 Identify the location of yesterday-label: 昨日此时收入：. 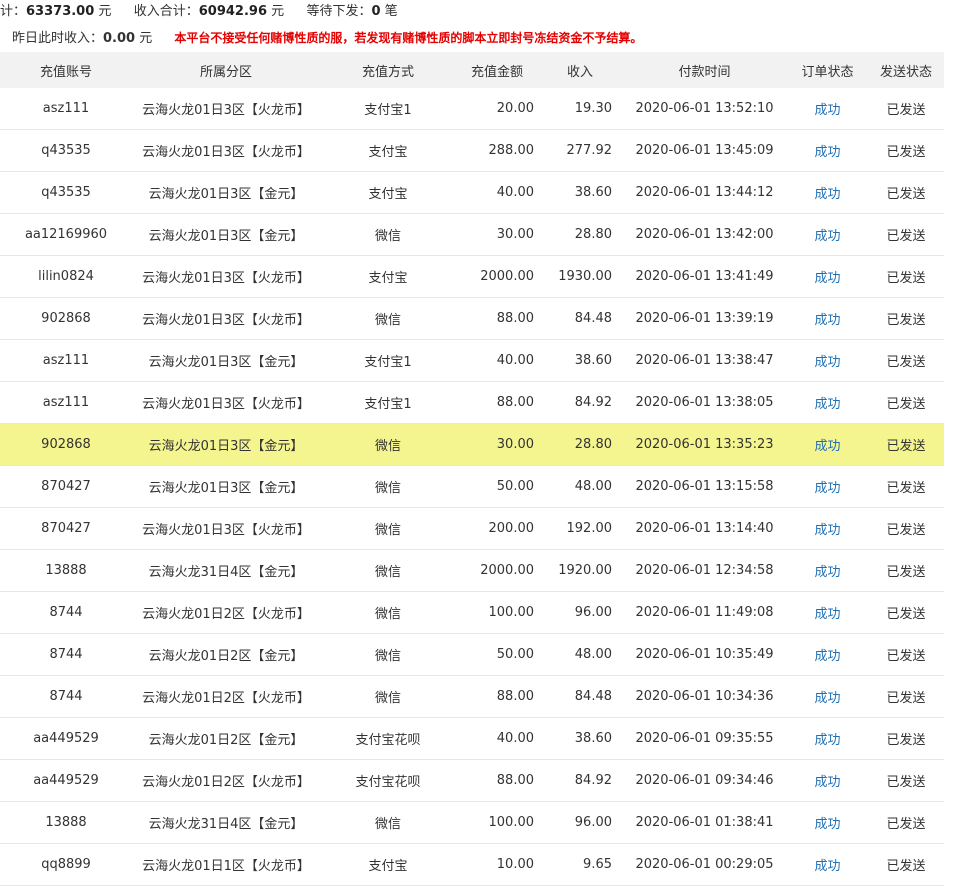
(58, 38).